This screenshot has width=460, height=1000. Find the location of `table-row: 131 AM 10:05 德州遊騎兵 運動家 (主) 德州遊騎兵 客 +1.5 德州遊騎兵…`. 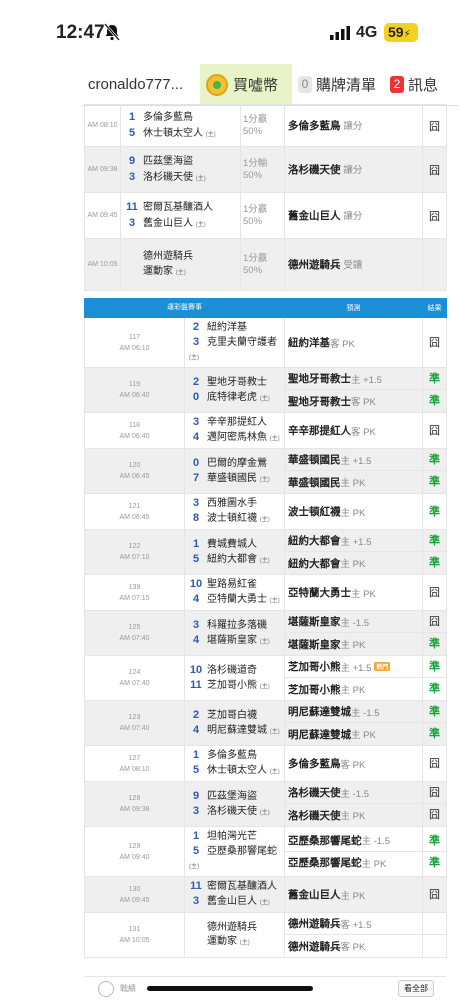

table-row: 131 AM 10:05 德州遊騎兵 運動家 (主) 德州遊騎兵 客 +1.5 德州遊騎兵… is located at coordinates (265, 935).